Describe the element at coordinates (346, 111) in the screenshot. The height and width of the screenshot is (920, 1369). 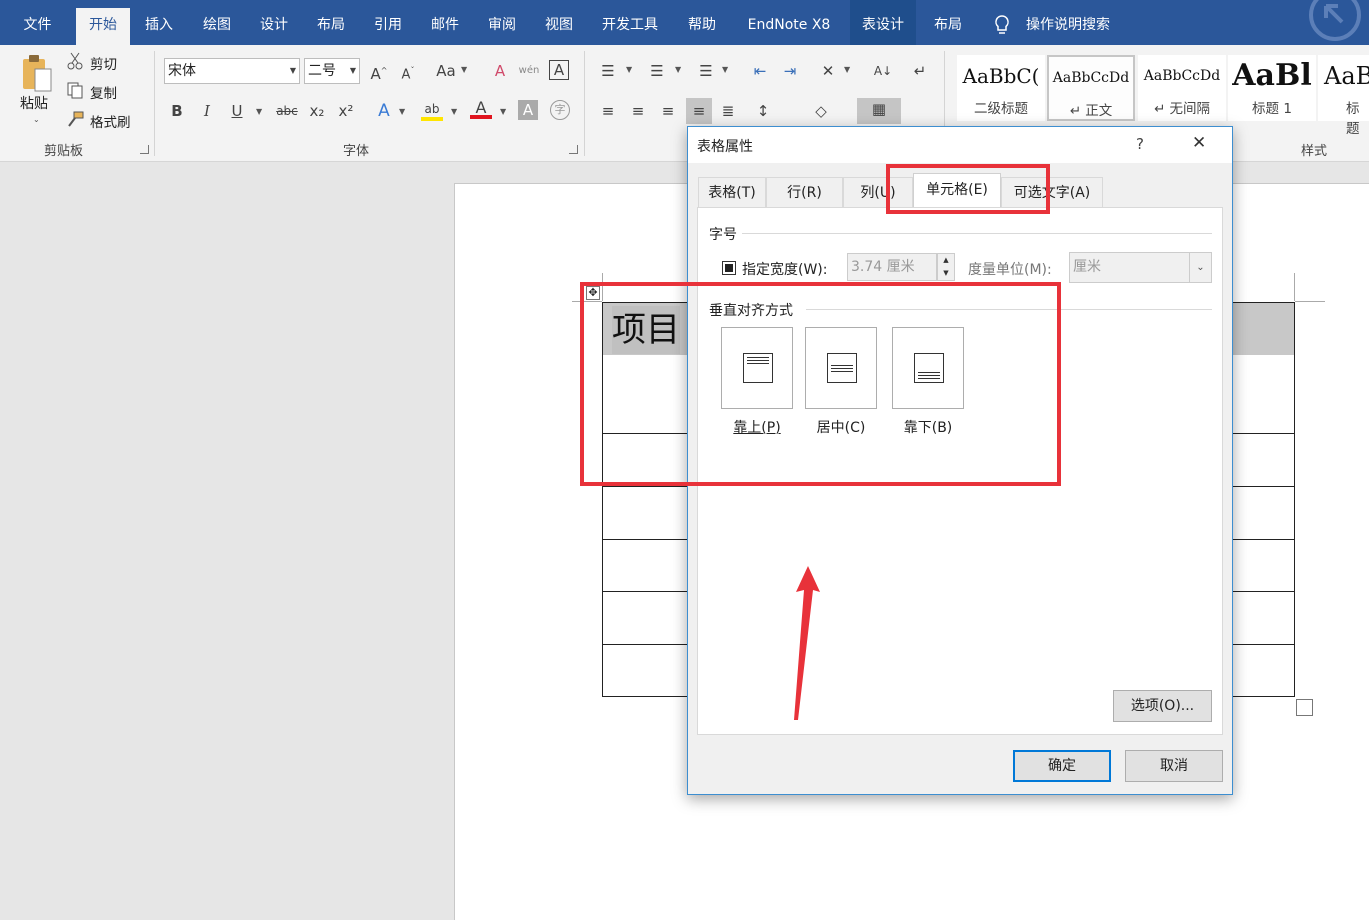
I see `superscript-icon: x²` at that location.